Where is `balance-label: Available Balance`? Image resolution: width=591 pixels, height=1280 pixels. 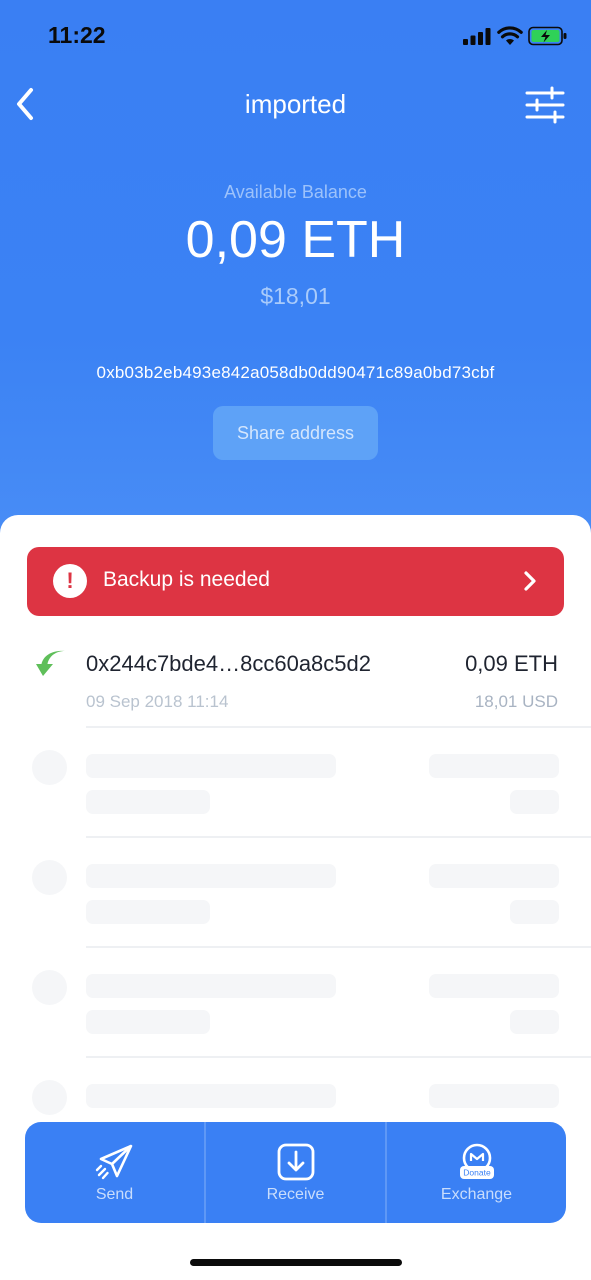 balance-label: Available Balance is located at coordinates (295, 192).